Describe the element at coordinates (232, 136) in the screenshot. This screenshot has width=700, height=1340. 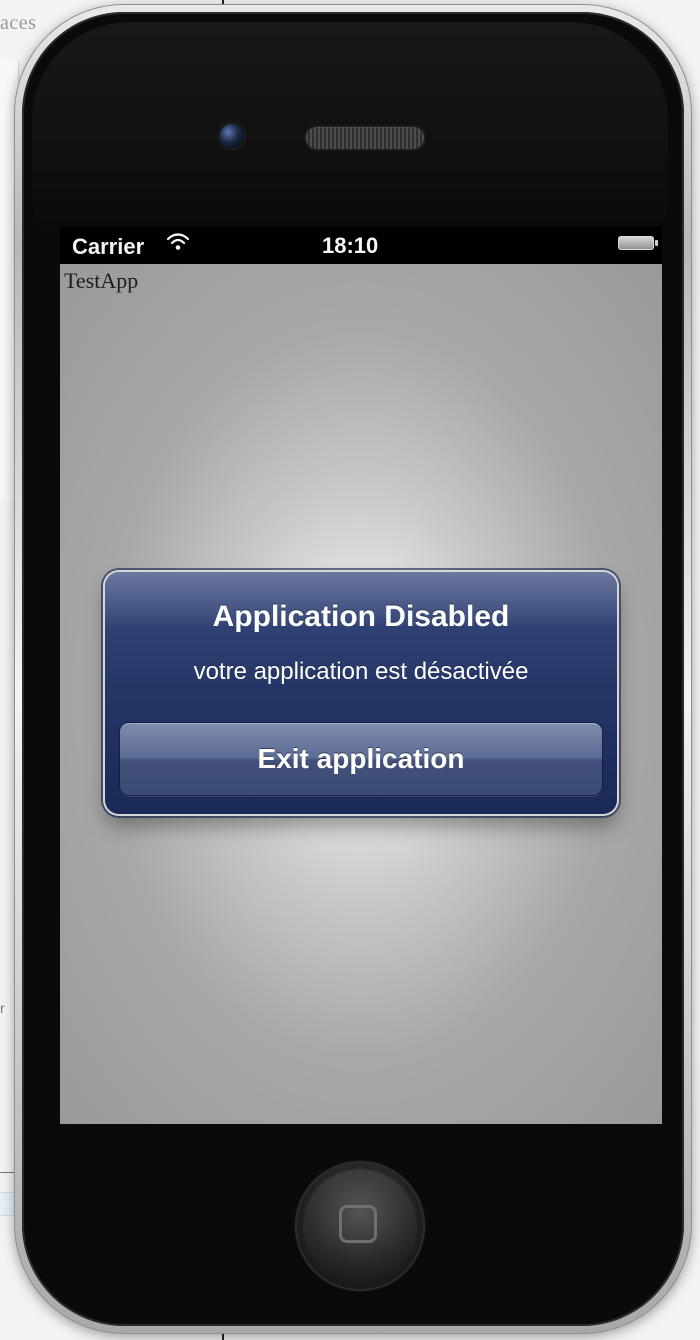
I see `front-camera-icon` at that location.